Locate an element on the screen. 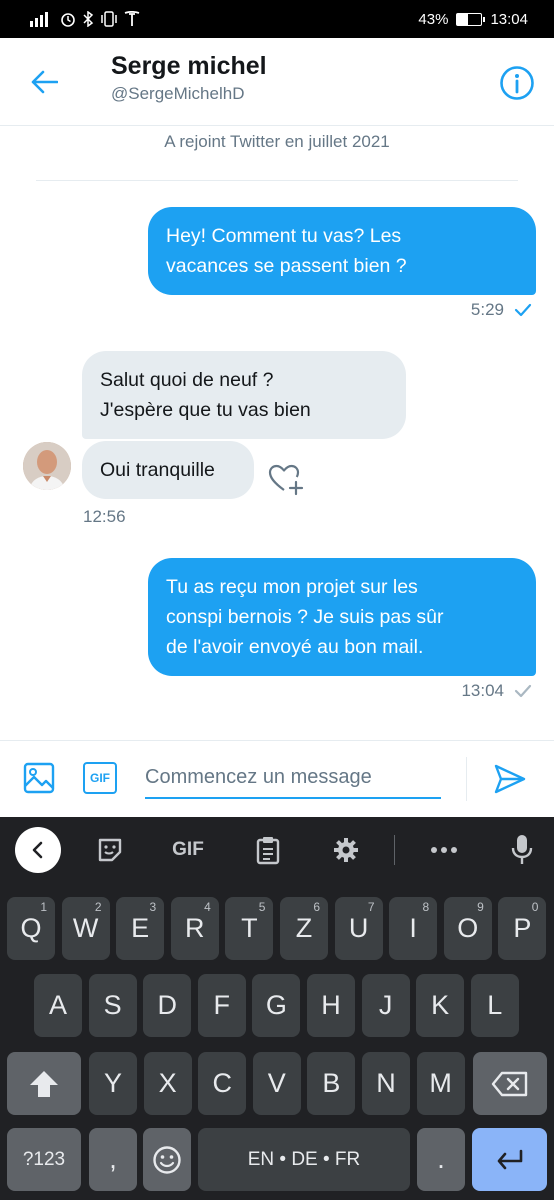  key-j: J is located at coordinates (385, 1005).